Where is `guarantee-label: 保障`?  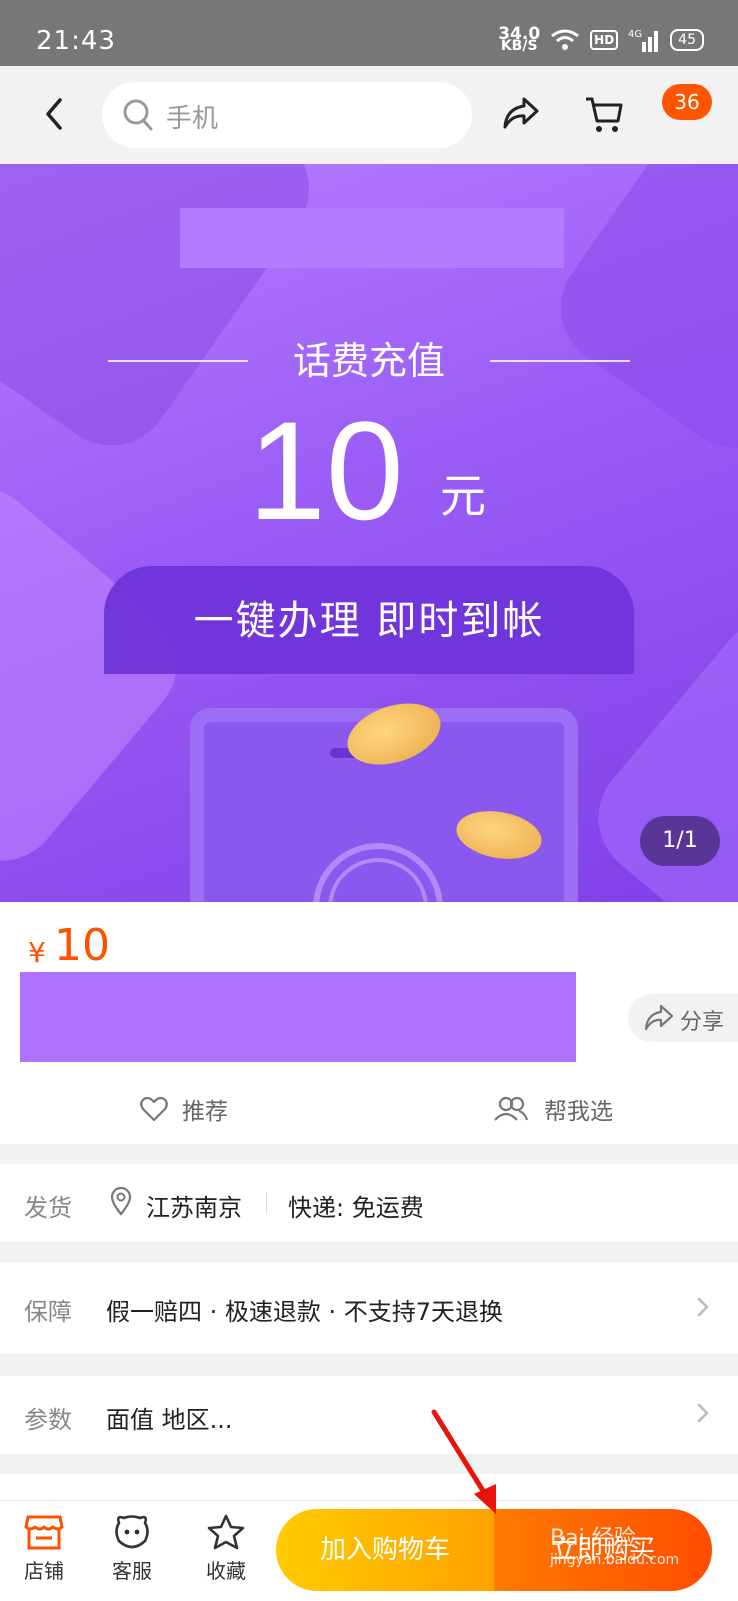 guarantee-label: 保障 is located at coordinates (48, 1312).